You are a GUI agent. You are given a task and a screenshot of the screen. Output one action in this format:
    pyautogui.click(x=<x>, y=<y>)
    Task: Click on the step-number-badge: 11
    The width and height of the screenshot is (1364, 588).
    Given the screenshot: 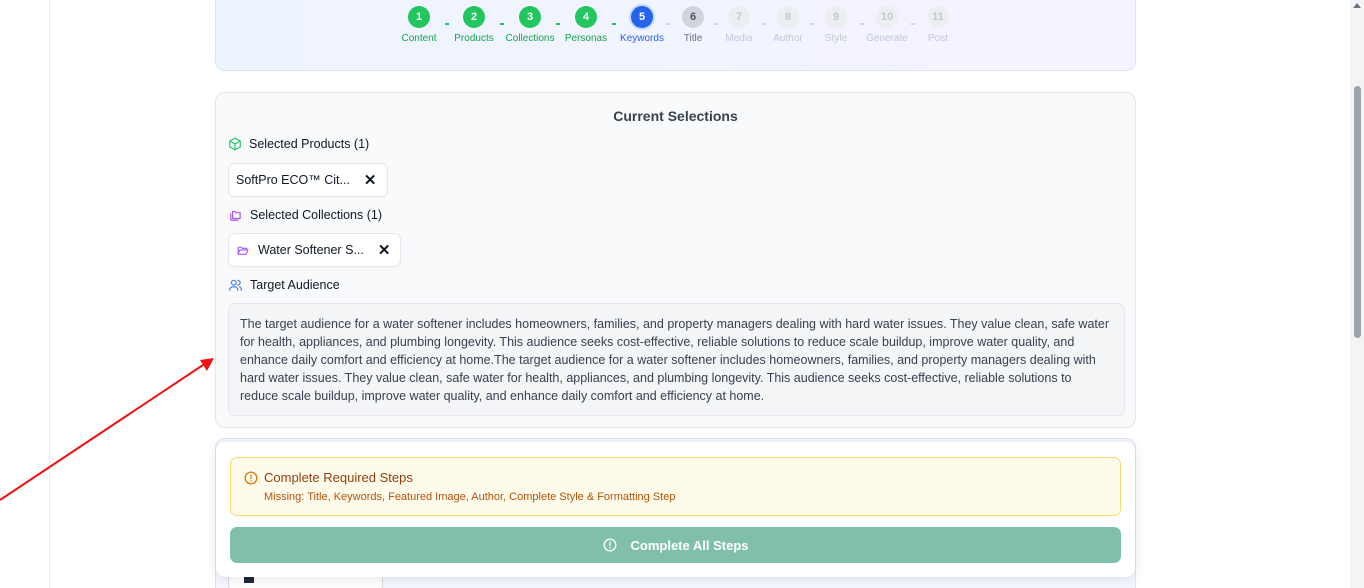 What is the action you would take?
    pyautogui.click(x=938, y=17)
    